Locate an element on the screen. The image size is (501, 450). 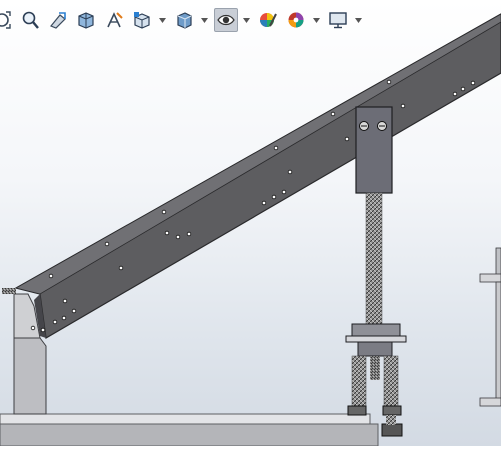
dynamic-annotation-button is located at coordinates (114, 20).